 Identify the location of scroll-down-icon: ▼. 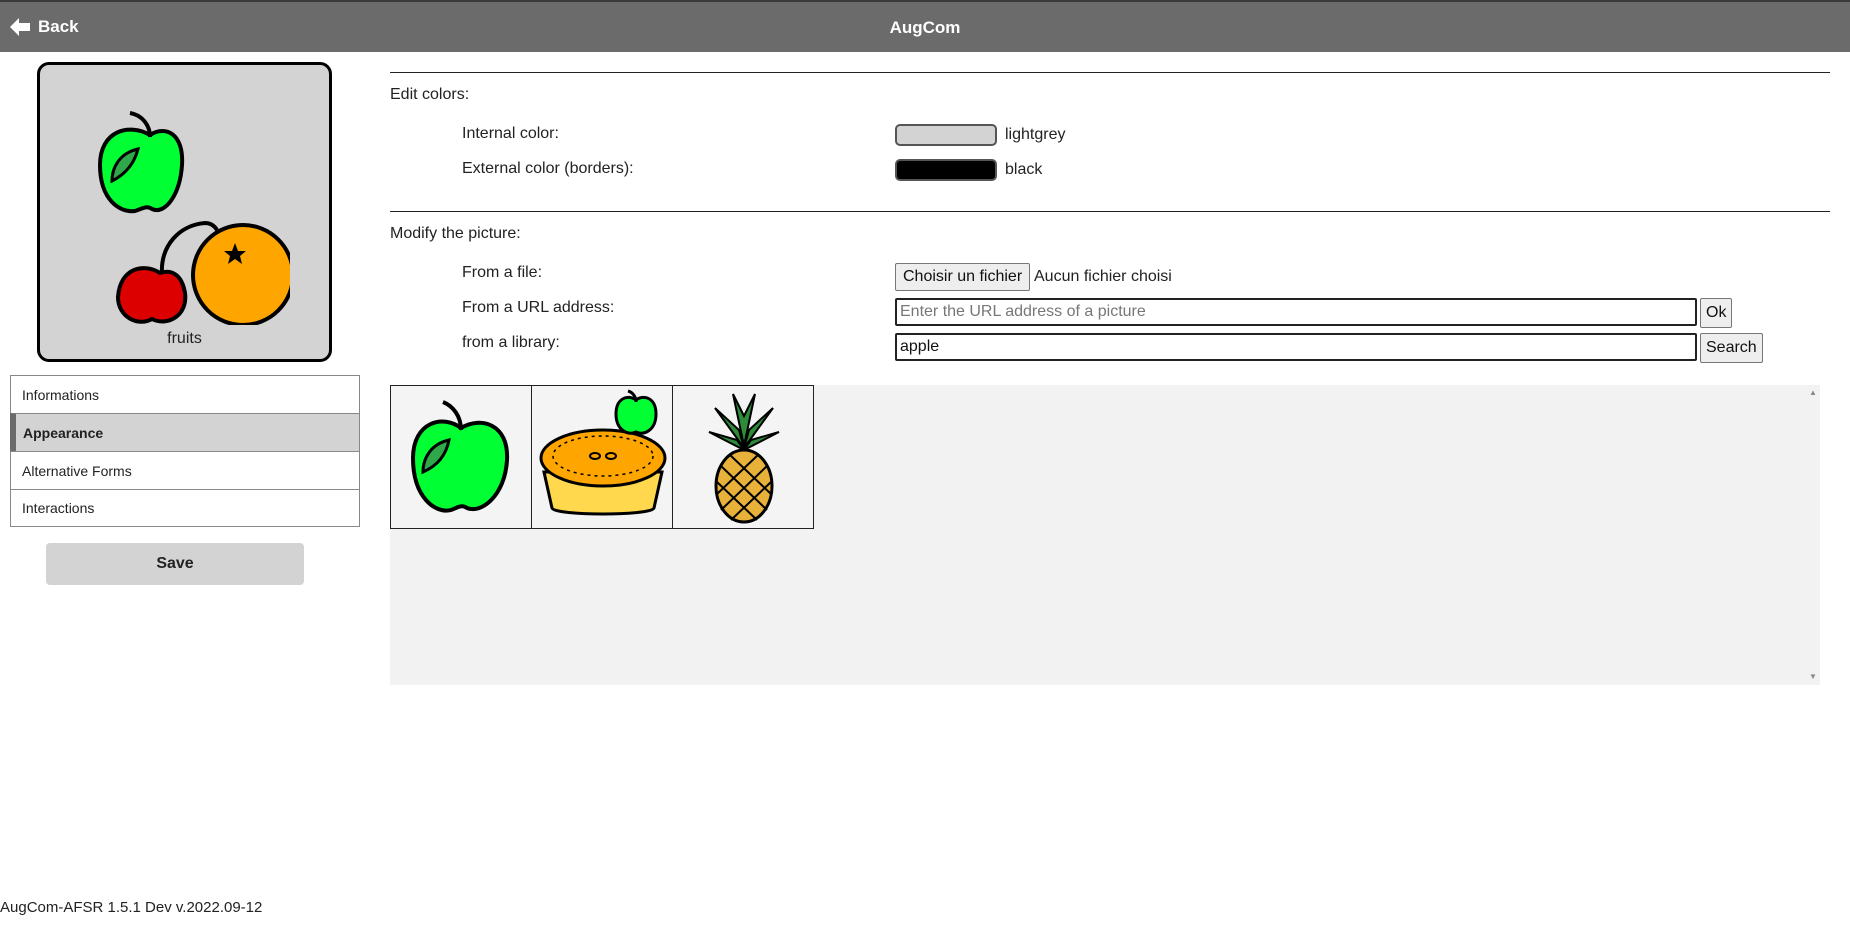
(1813, 677).